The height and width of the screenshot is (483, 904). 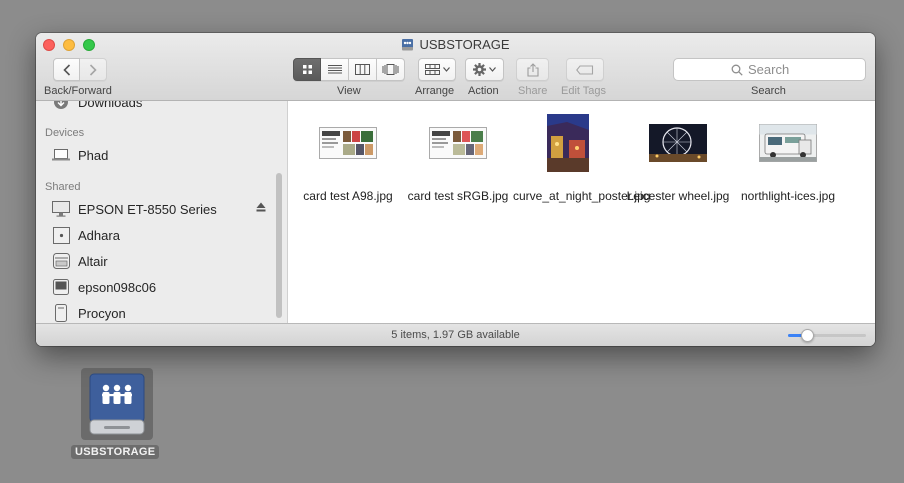 I want to click on share-label: Share, so click(x=533, y=91).